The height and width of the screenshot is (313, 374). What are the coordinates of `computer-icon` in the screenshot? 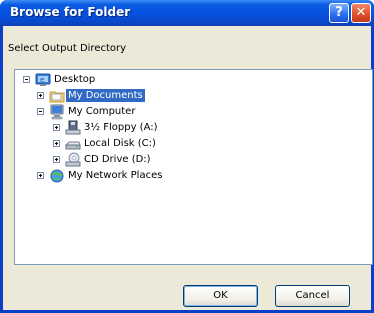 It's located at (57, 112).